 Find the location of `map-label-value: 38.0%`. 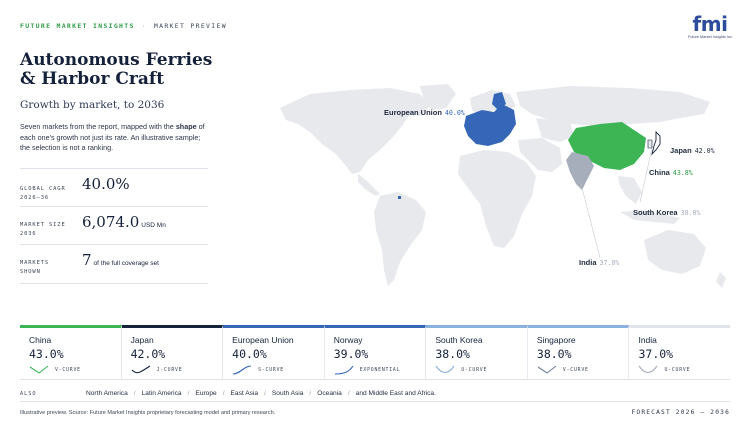

map-label-value: 38.0% is located at coordinates (690, 213).